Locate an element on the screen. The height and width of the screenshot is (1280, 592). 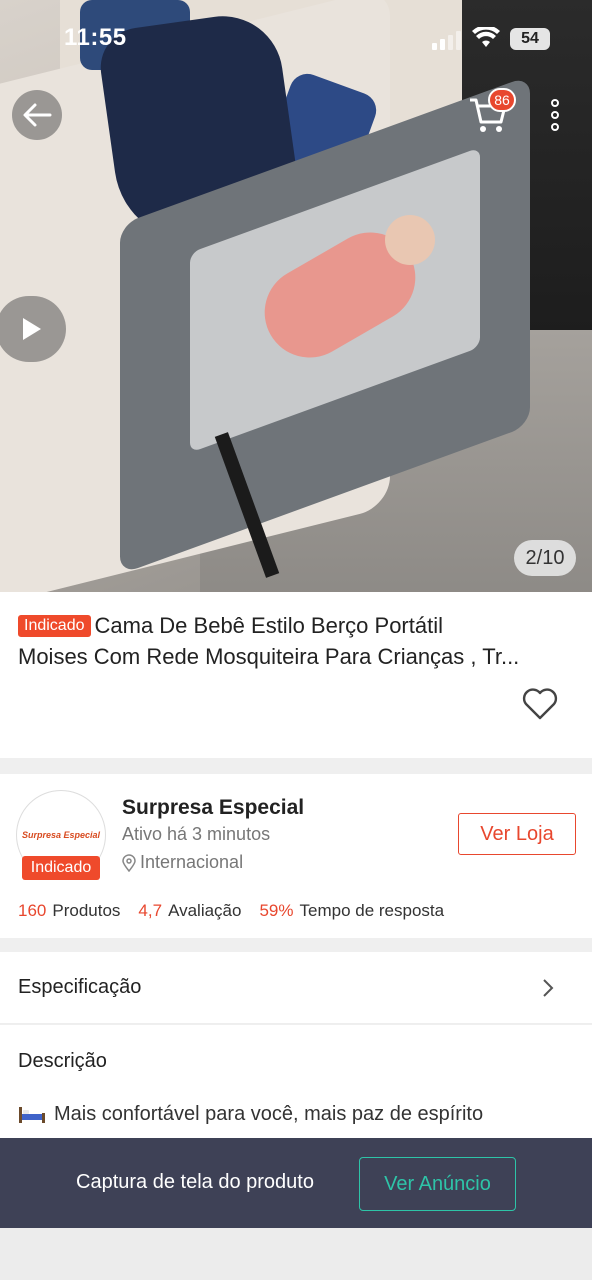
status-time: 11:55 is located at coordinates (95, 37).